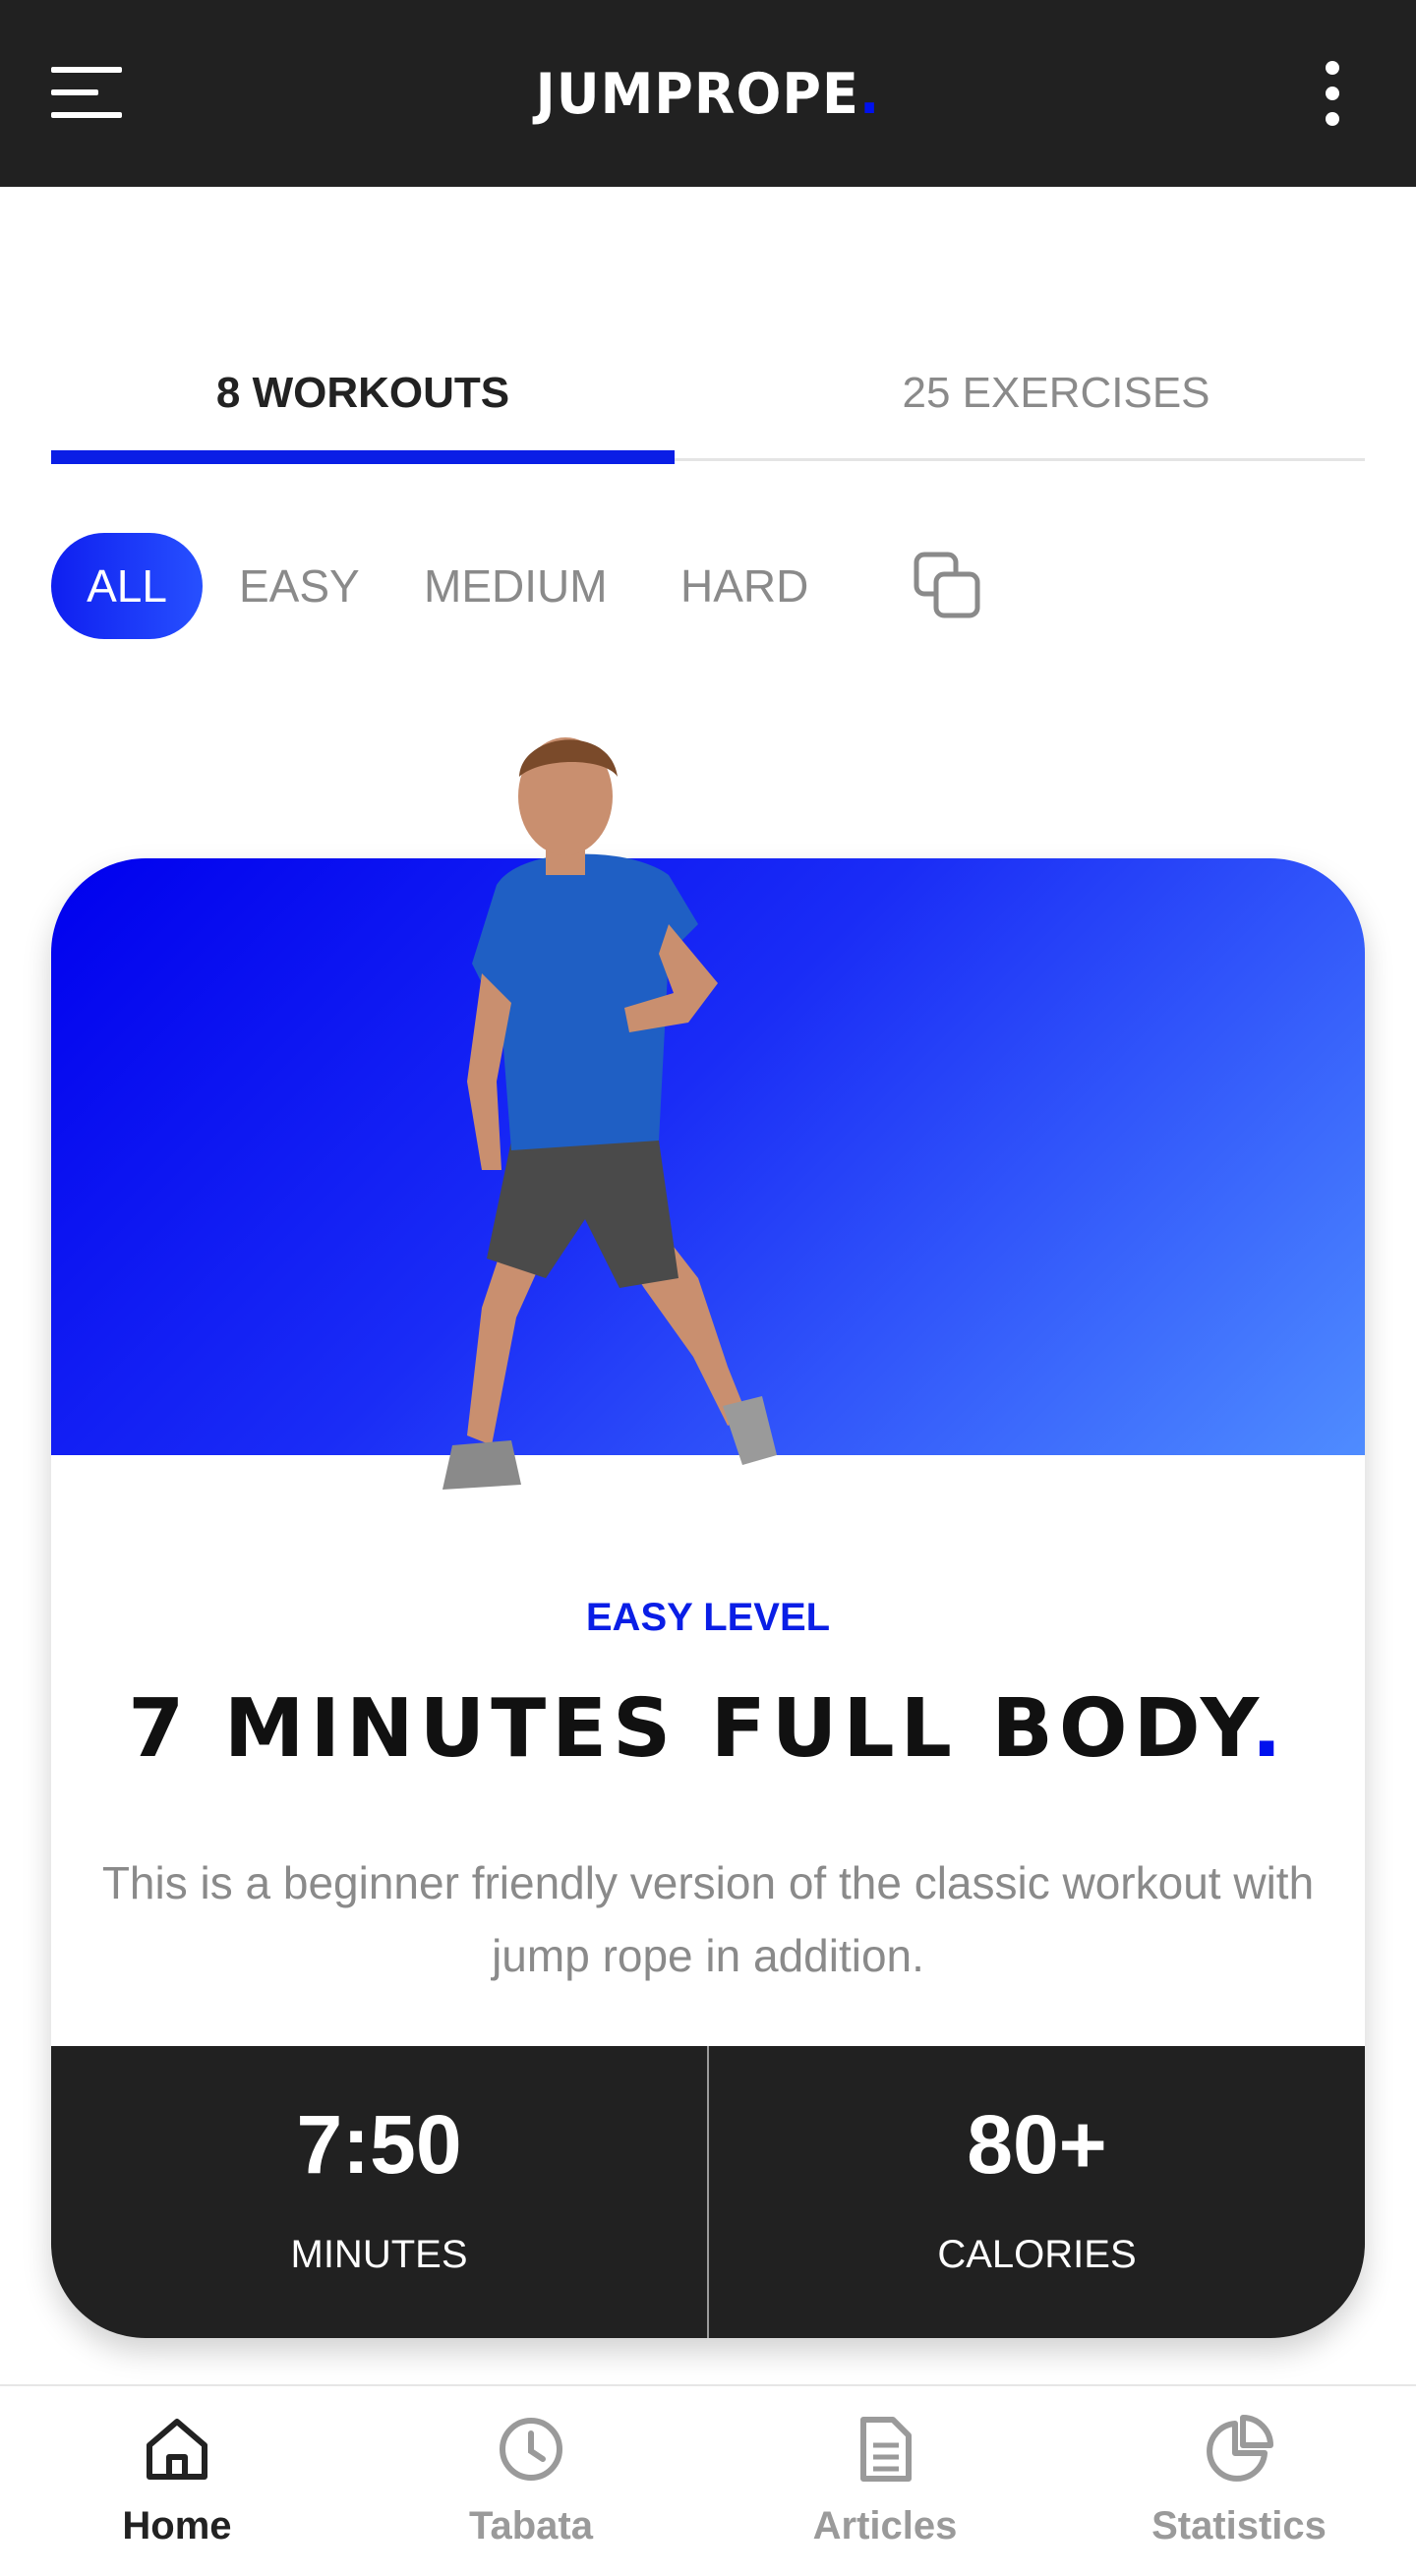 The image size is (1416, 2576). I want to click on app-bar: JUMPROPE., so click(708, 93).